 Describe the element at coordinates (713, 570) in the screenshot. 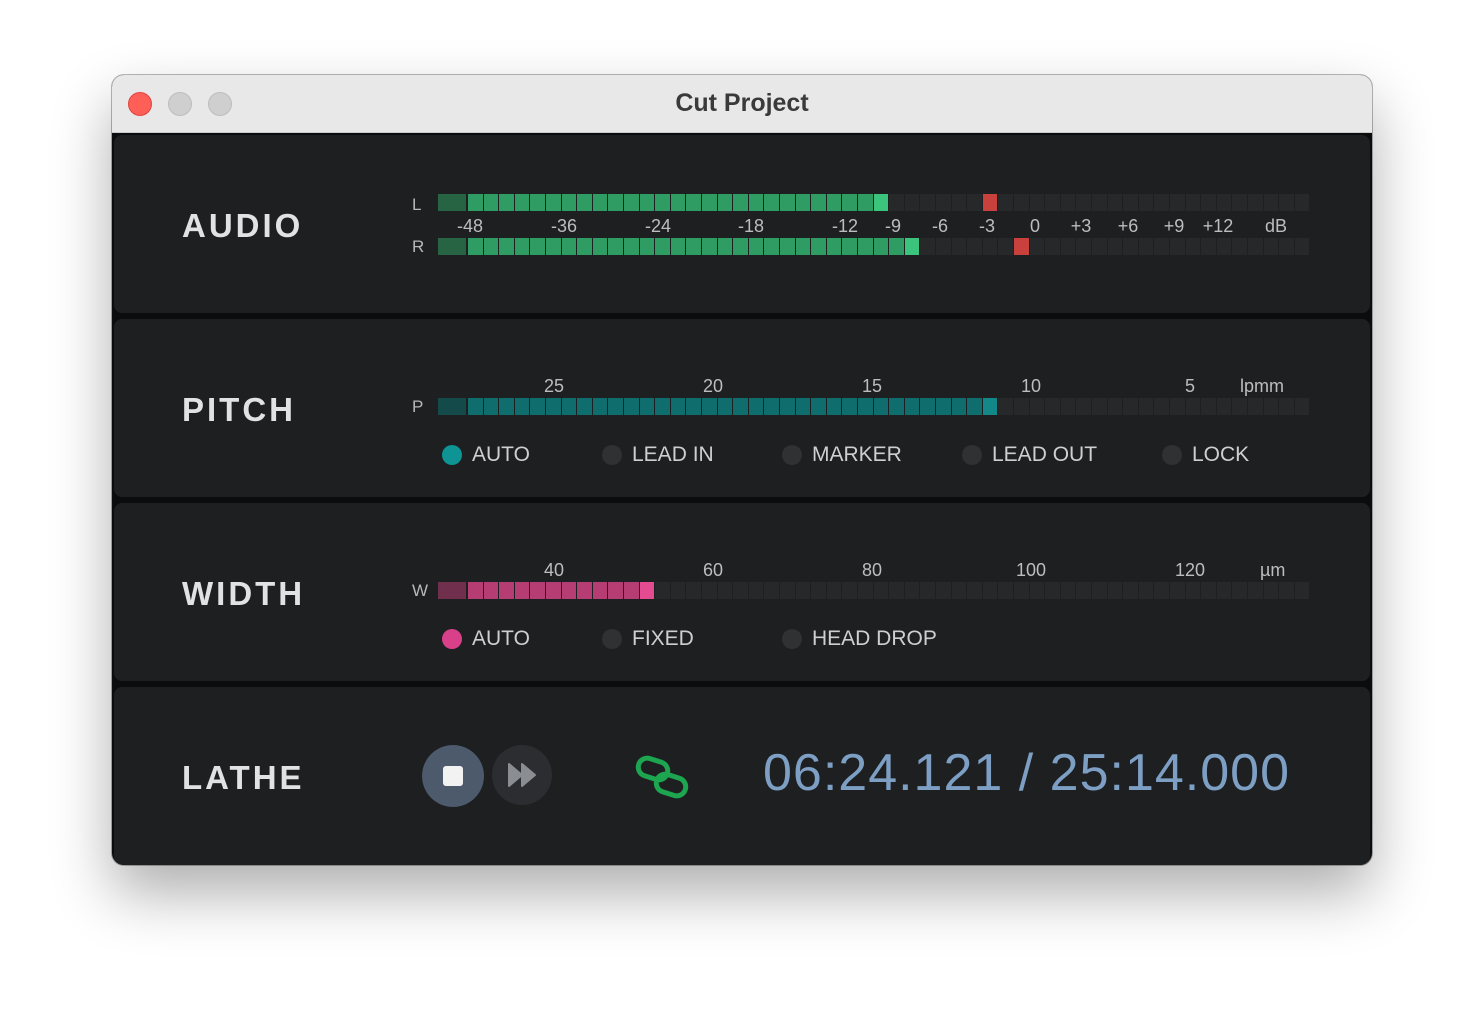

I see `scale-tick-label: 60` at that location.